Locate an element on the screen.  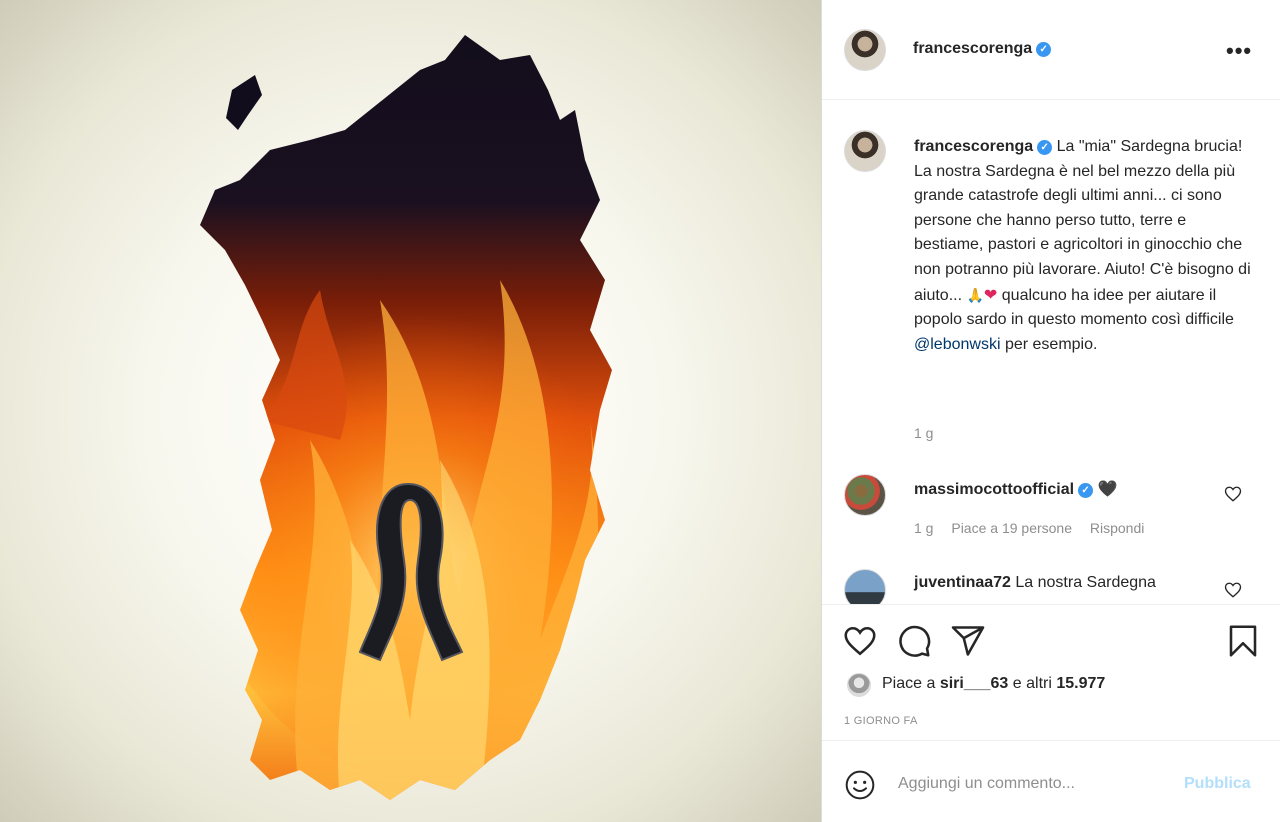
liker-avatar is located at coordinates (859, 685).